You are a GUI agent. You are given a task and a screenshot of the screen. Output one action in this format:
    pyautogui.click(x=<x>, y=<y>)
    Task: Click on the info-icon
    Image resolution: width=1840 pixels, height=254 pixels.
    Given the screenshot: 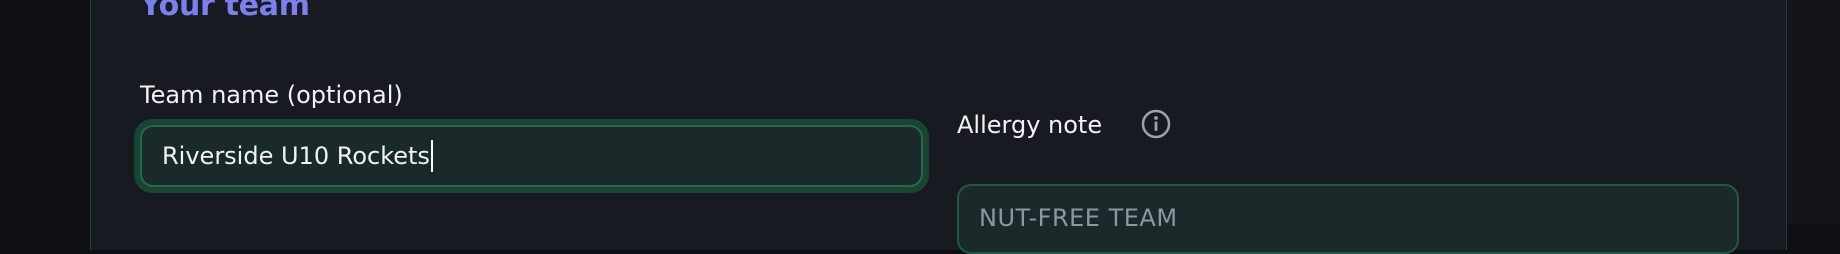 What is the action you would take?
    pyautogui.click(x=1156, y=124)
    